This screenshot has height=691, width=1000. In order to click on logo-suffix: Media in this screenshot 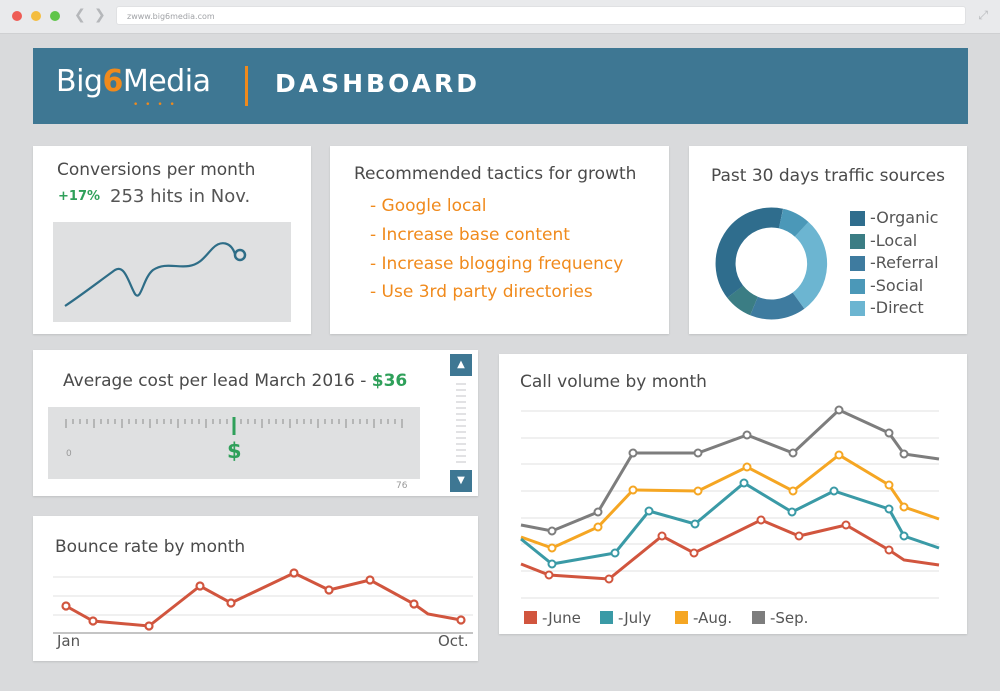, I will do `click(166, 81)`.